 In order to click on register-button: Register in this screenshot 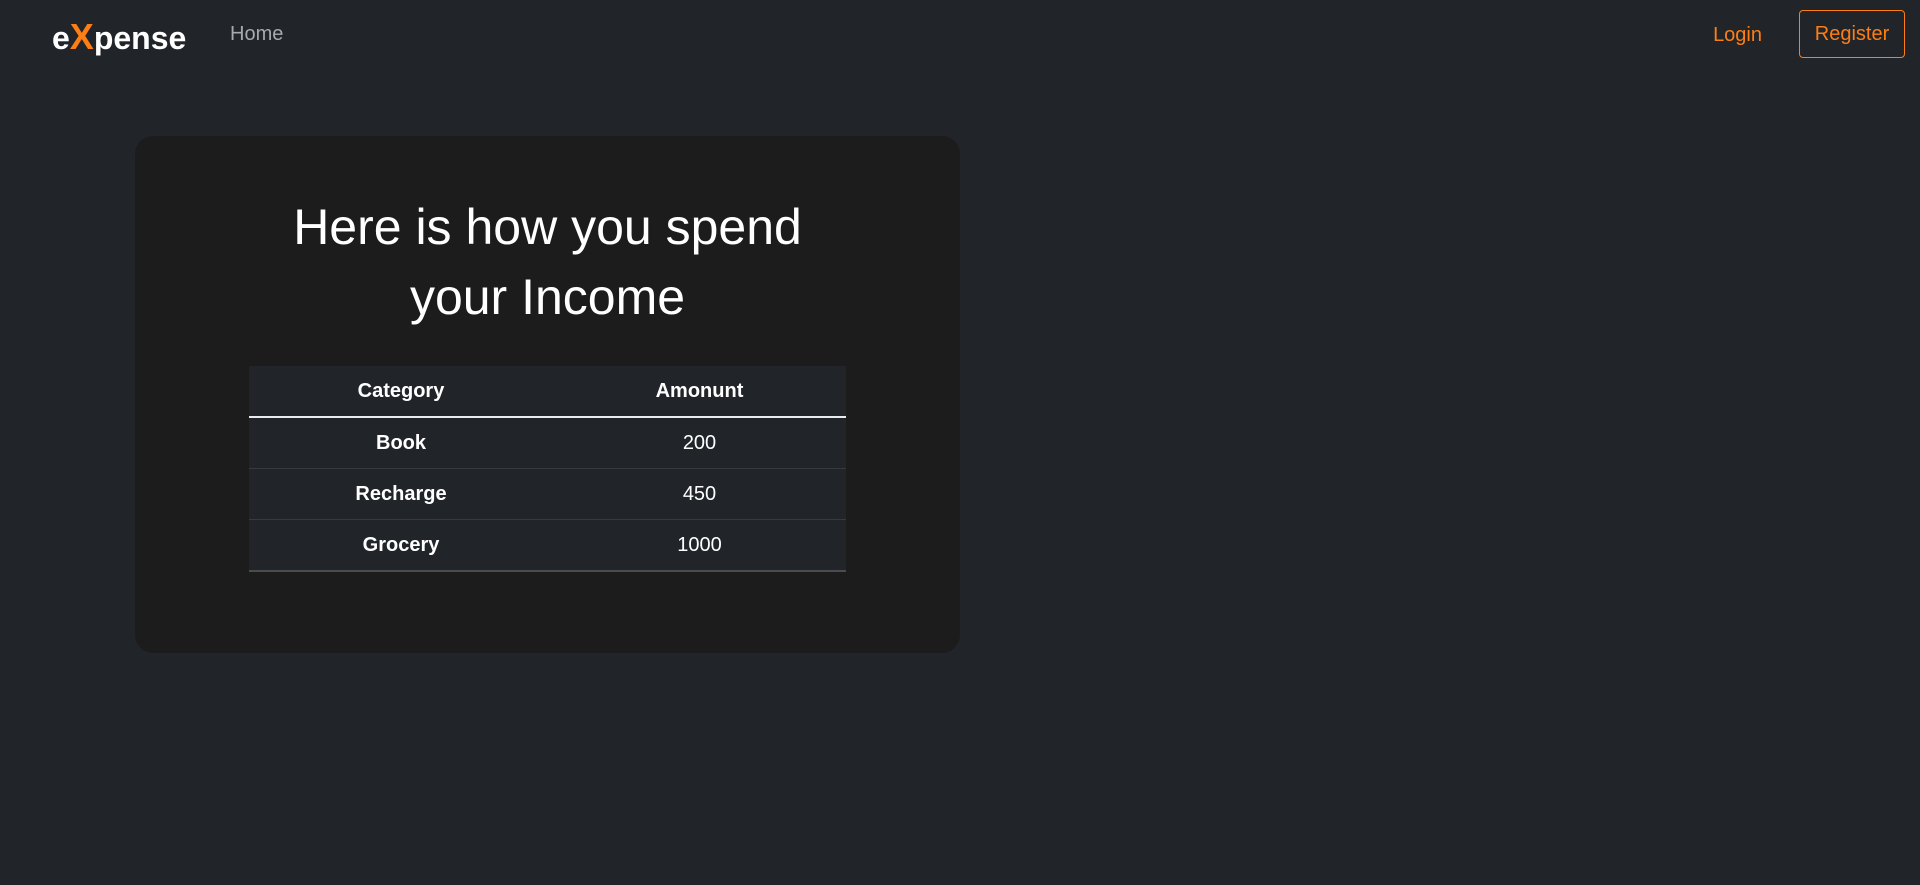, I will do `click(1852, 34)`.